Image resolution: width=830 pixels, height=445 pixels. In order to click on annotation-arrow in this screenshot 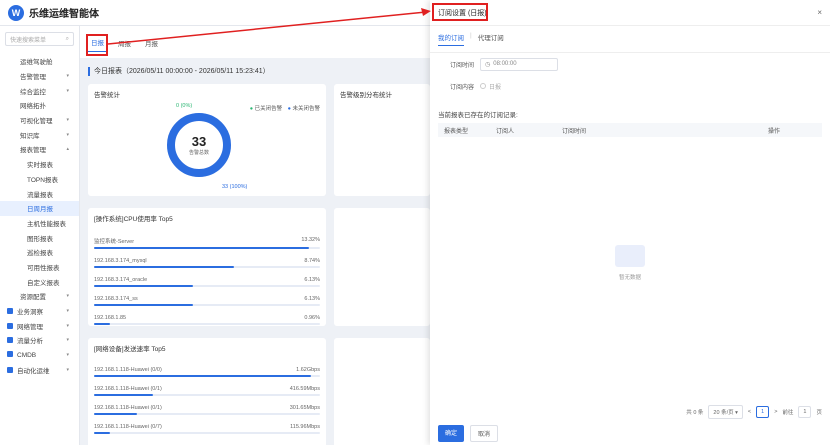, I will do `click(269, 26)`.